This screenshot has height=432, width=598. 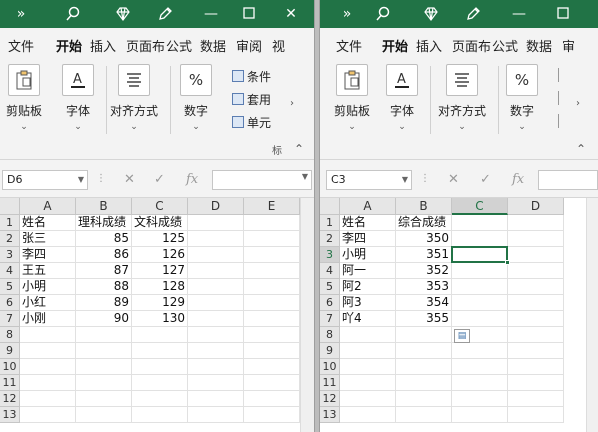 What do you see at coordinates (480, 271) in the screenshot?
I see `cell-c4` at bounding box center [480, 271].